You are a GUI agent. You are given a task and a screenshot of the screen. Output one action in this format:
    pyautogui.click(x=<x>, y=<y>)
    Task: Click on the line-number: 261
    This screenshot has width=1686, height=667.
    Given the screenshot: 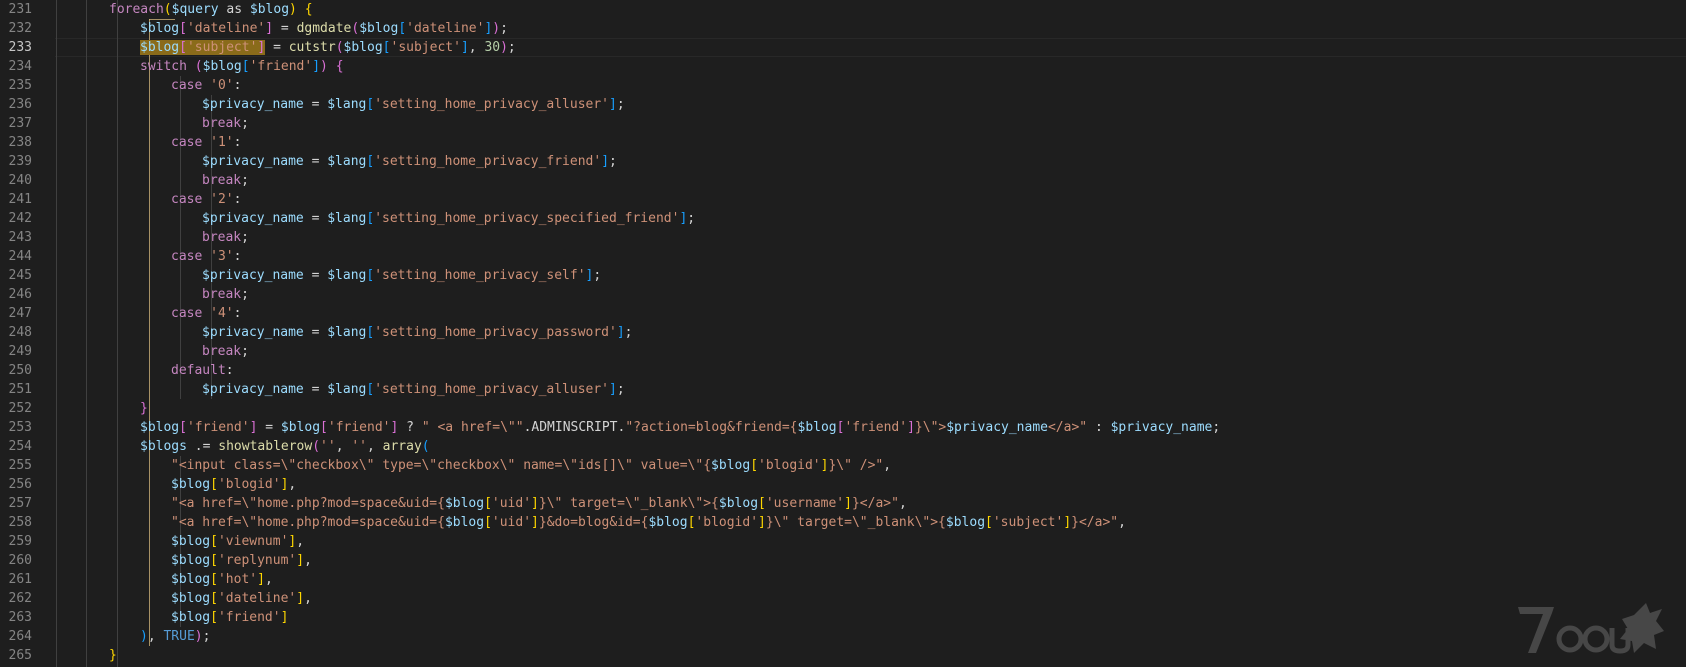 What is the action you would take?
    pyautogui.click(x=20, y=579)
    